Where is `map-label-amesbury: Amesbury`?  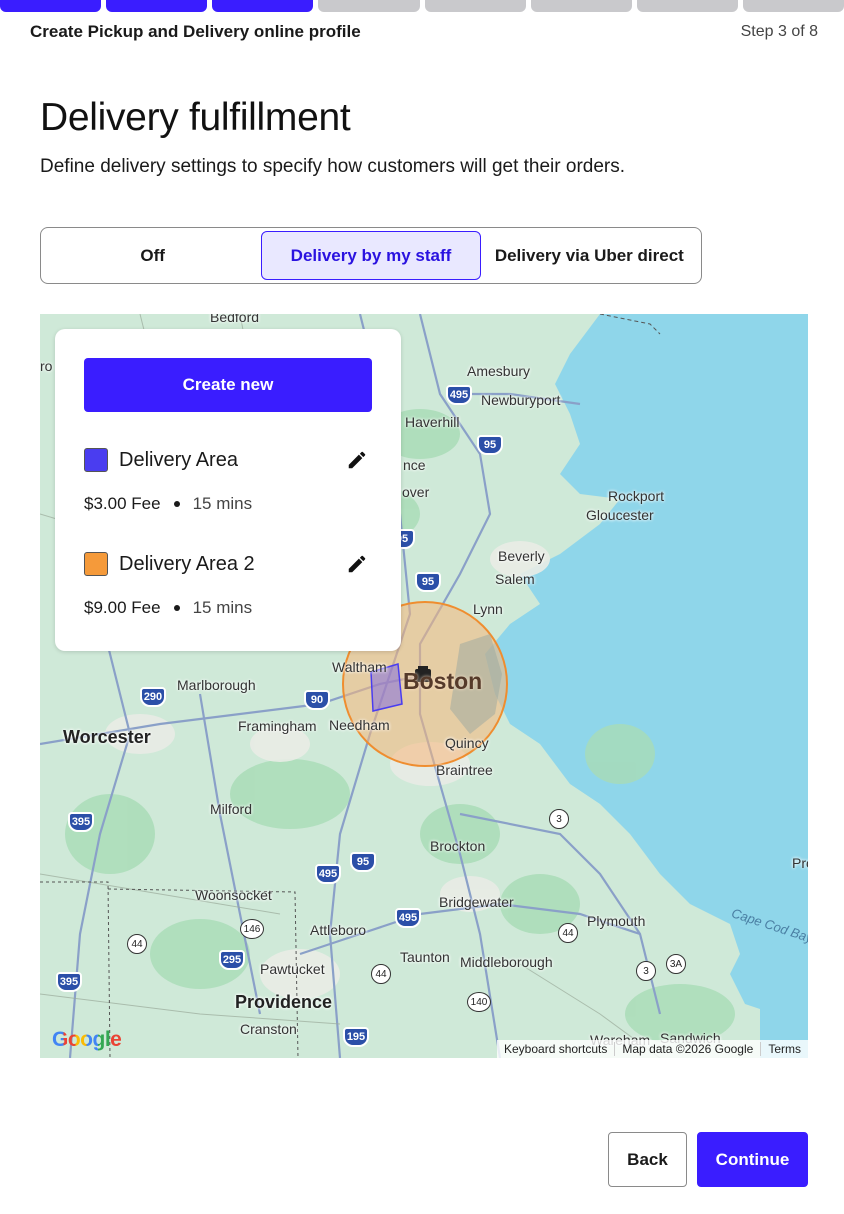
map-label-amesbury: Amesbury is located at coordinates (499, 371).